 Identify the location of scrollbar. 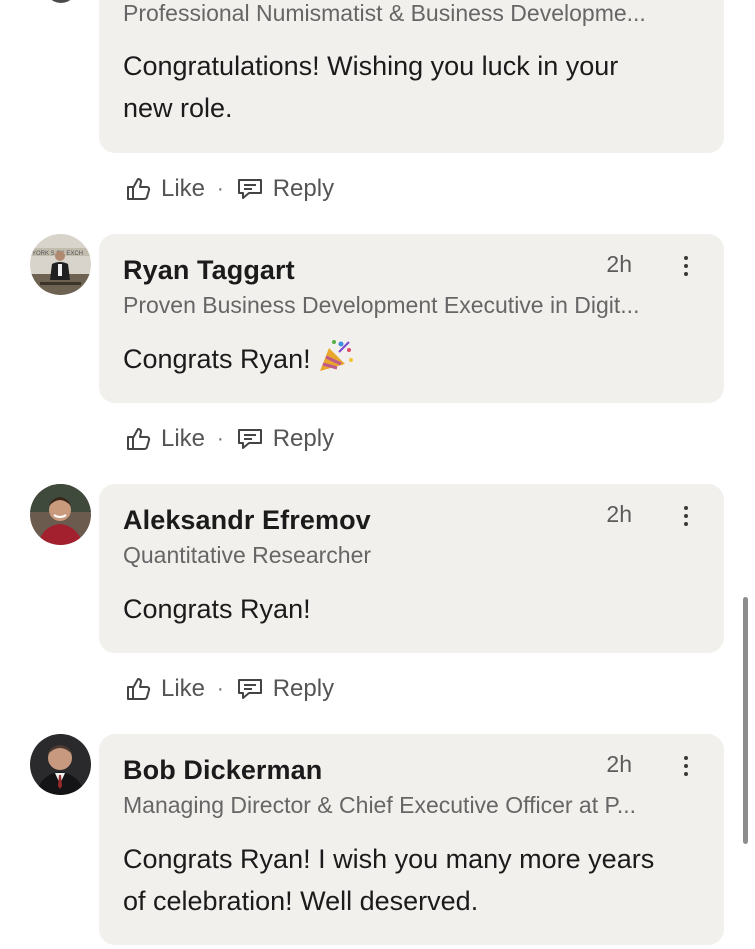
(745, 720).